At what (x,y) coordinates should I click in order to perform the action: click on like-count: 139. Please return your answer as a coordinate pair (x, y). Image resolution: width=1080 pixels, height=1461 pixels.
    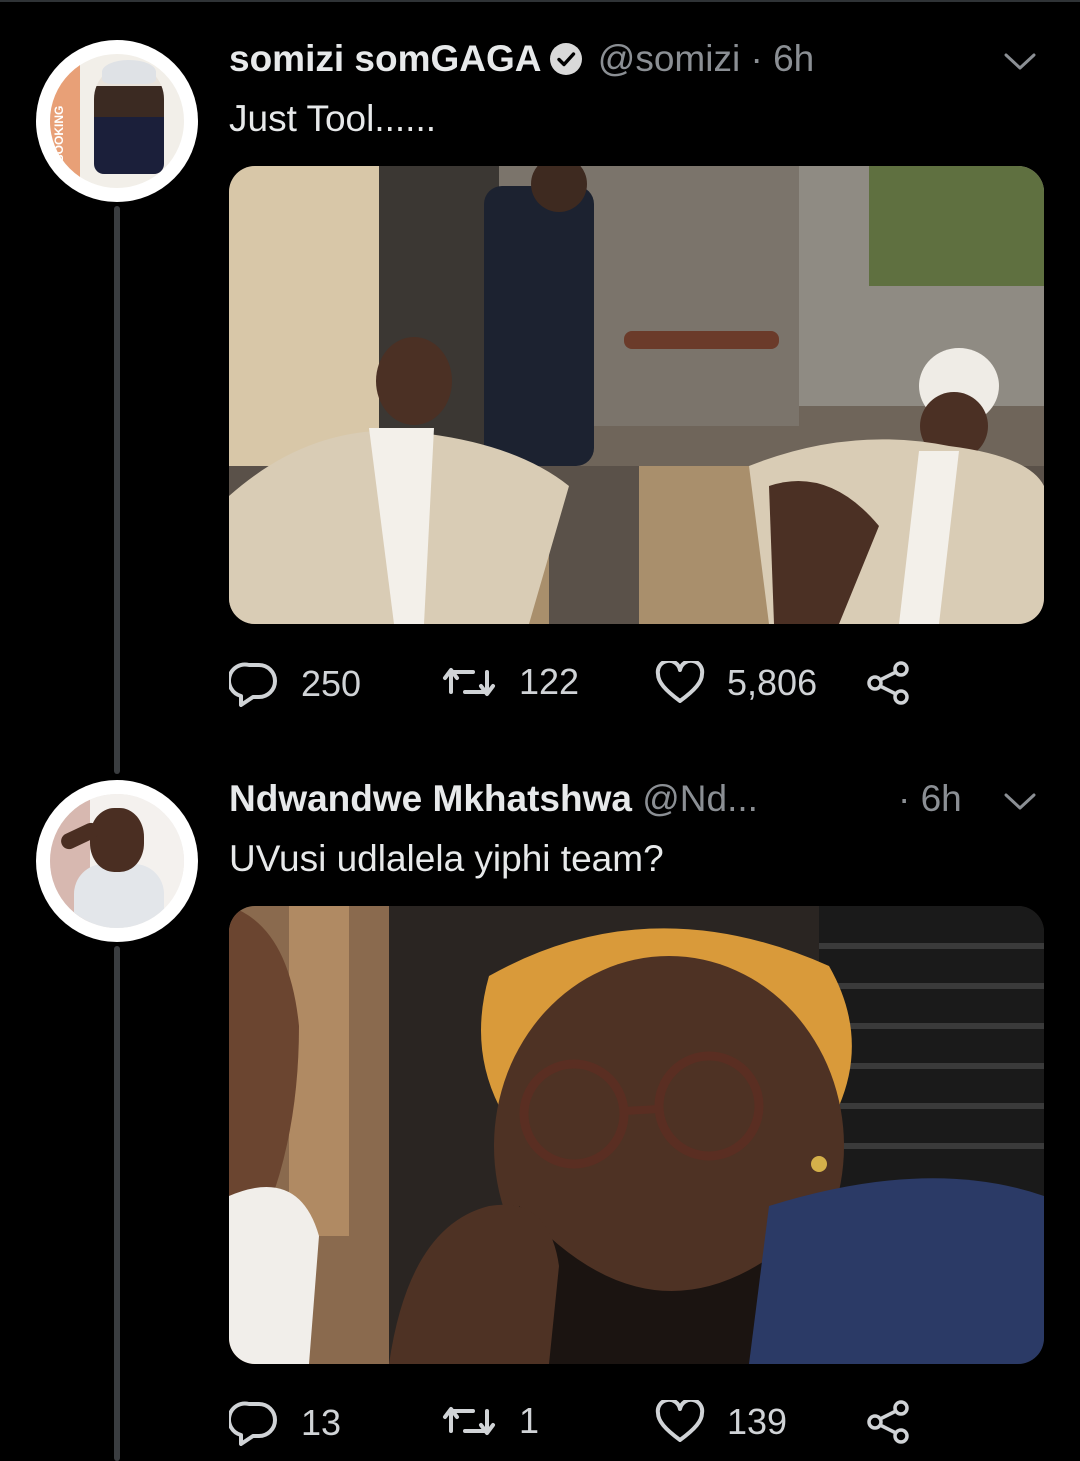
    Looking at the image, I should click on (757, 1421).